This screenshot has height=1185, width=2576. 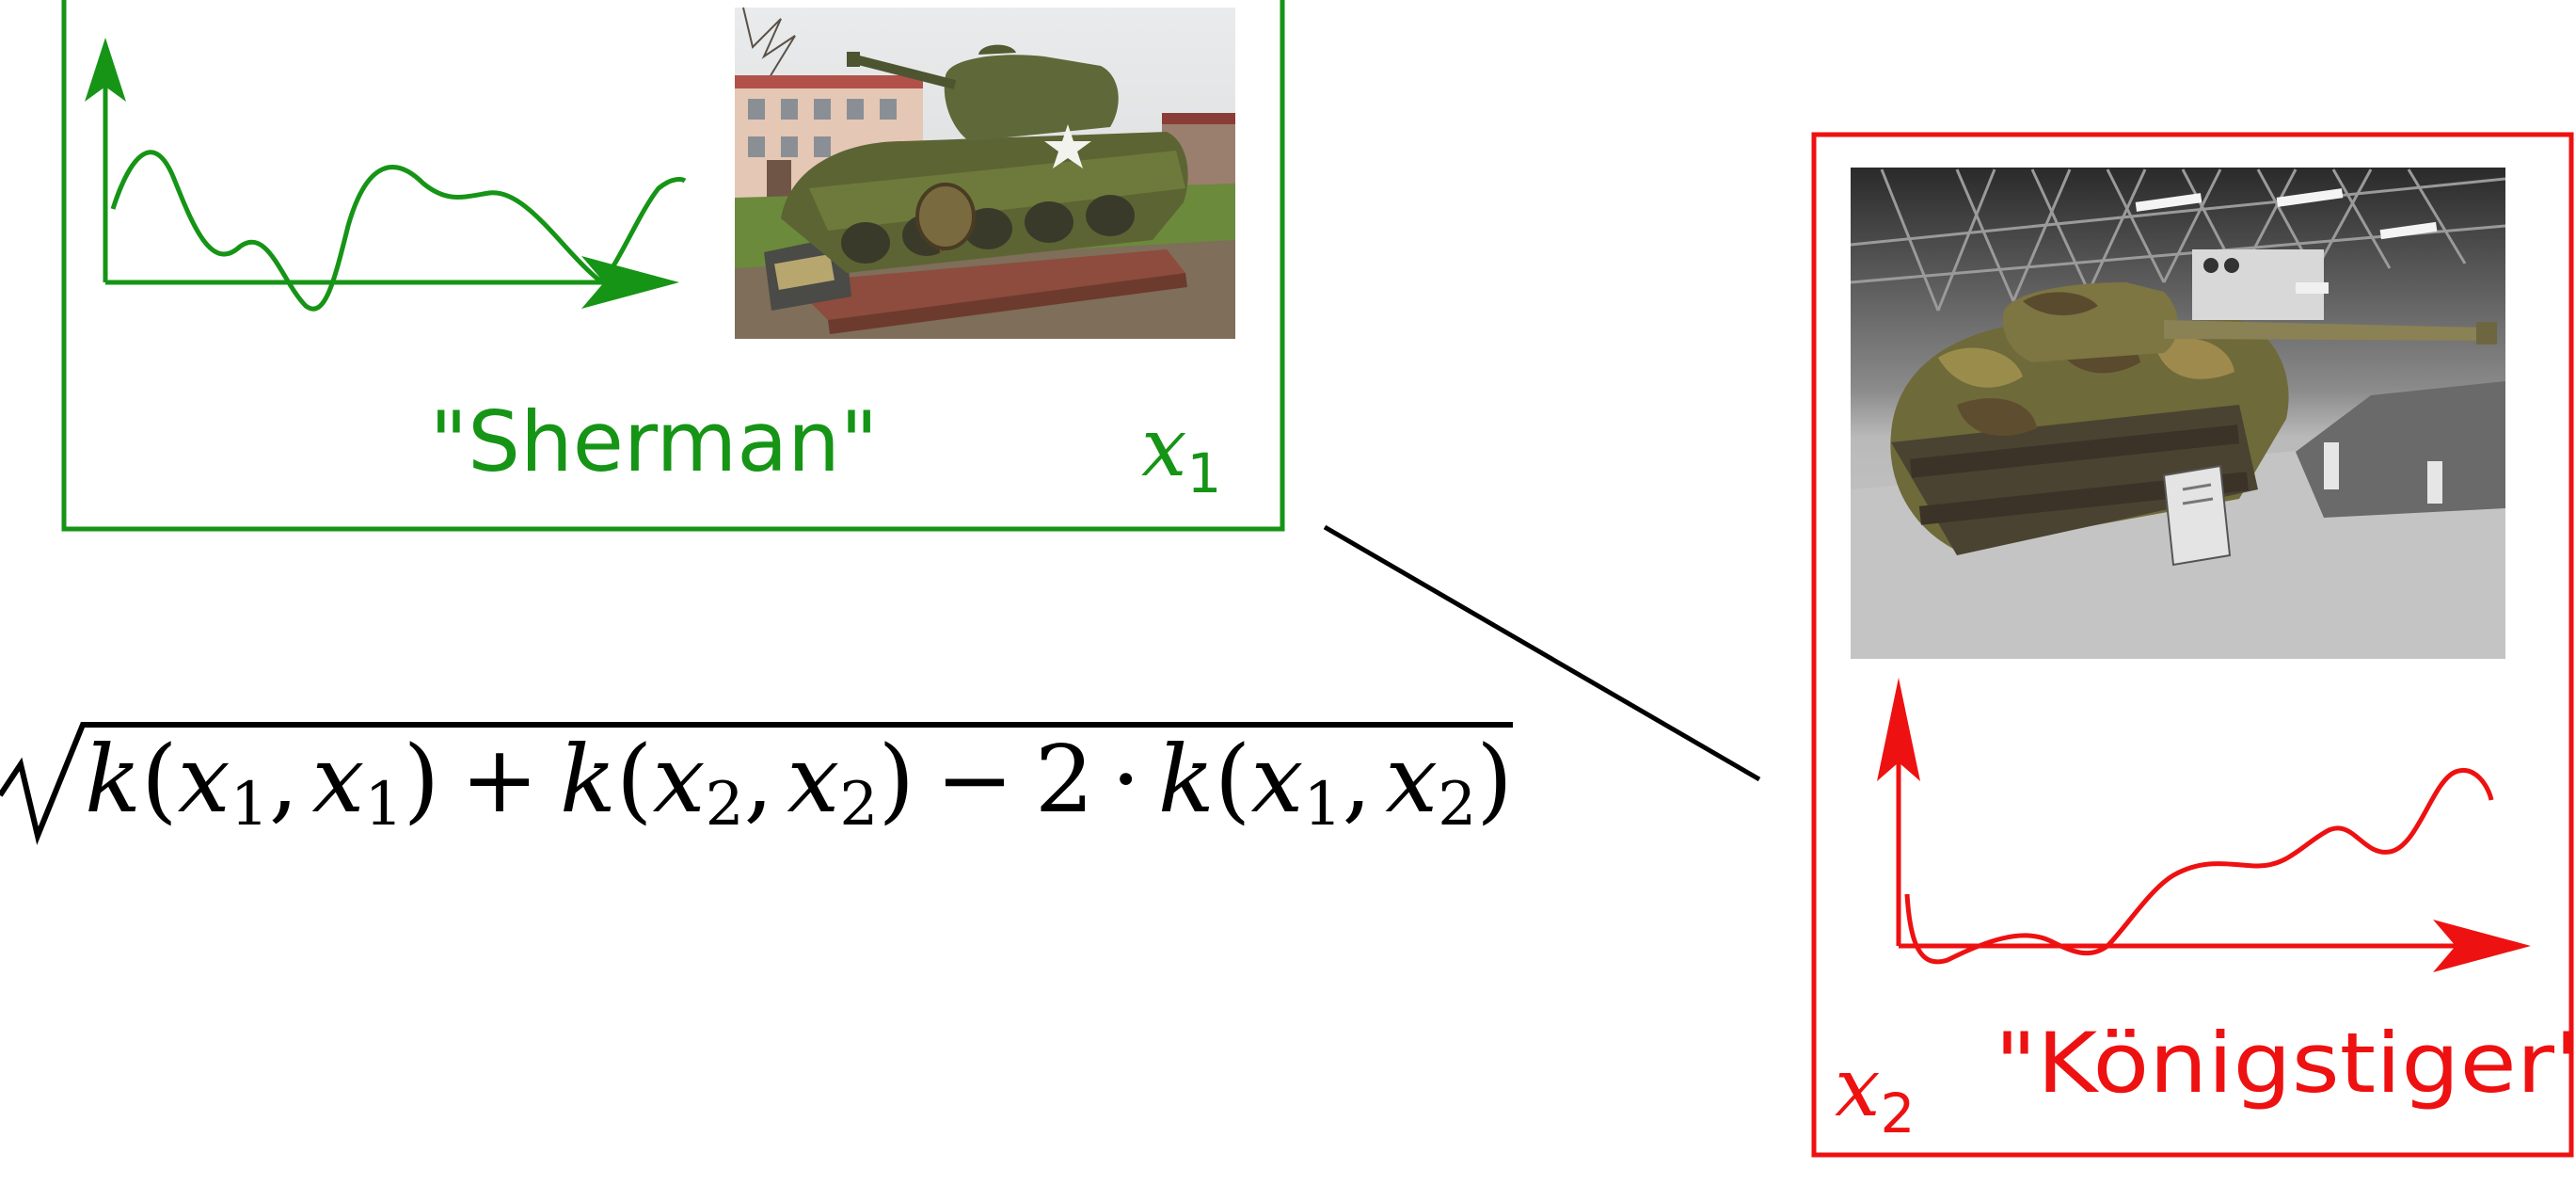 I want to click on sherman-tank-photo, so click(x=985, y=173).